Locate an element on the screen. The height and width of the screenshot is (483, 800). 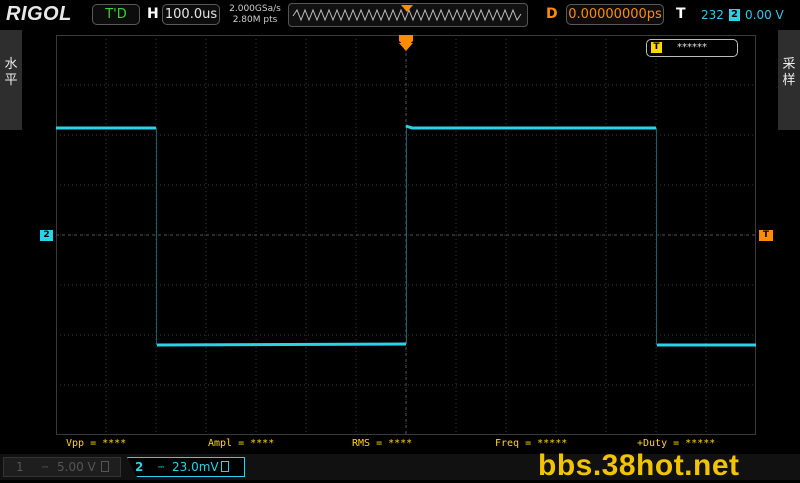
delay-label: D is located at coordinates (552, 14).